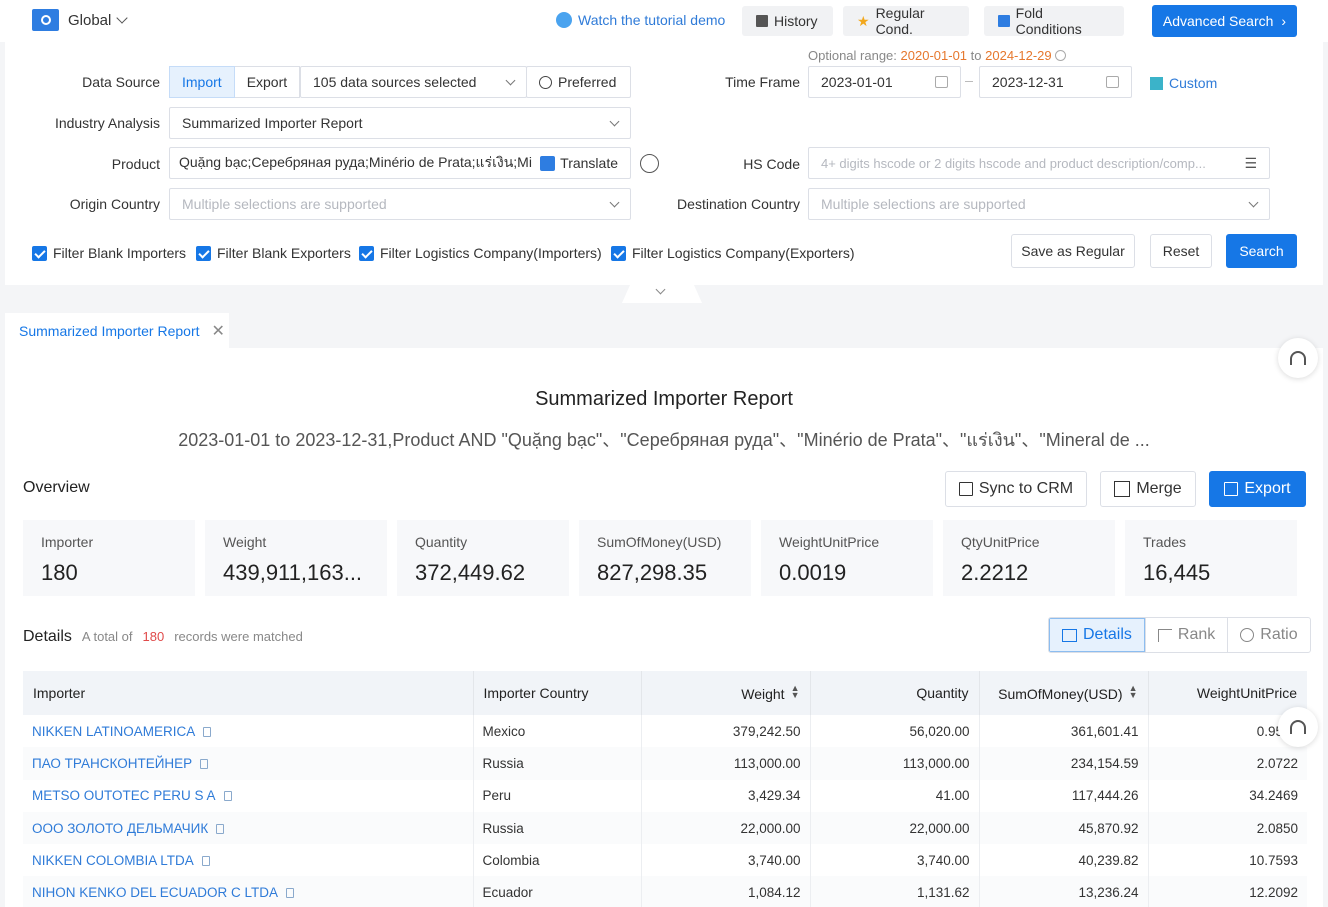 The width and height of the screenshot is (1328, 907). Describe the element at coordinates (1112, 82) in the screenshot. I see `calendar-icon` at that location.